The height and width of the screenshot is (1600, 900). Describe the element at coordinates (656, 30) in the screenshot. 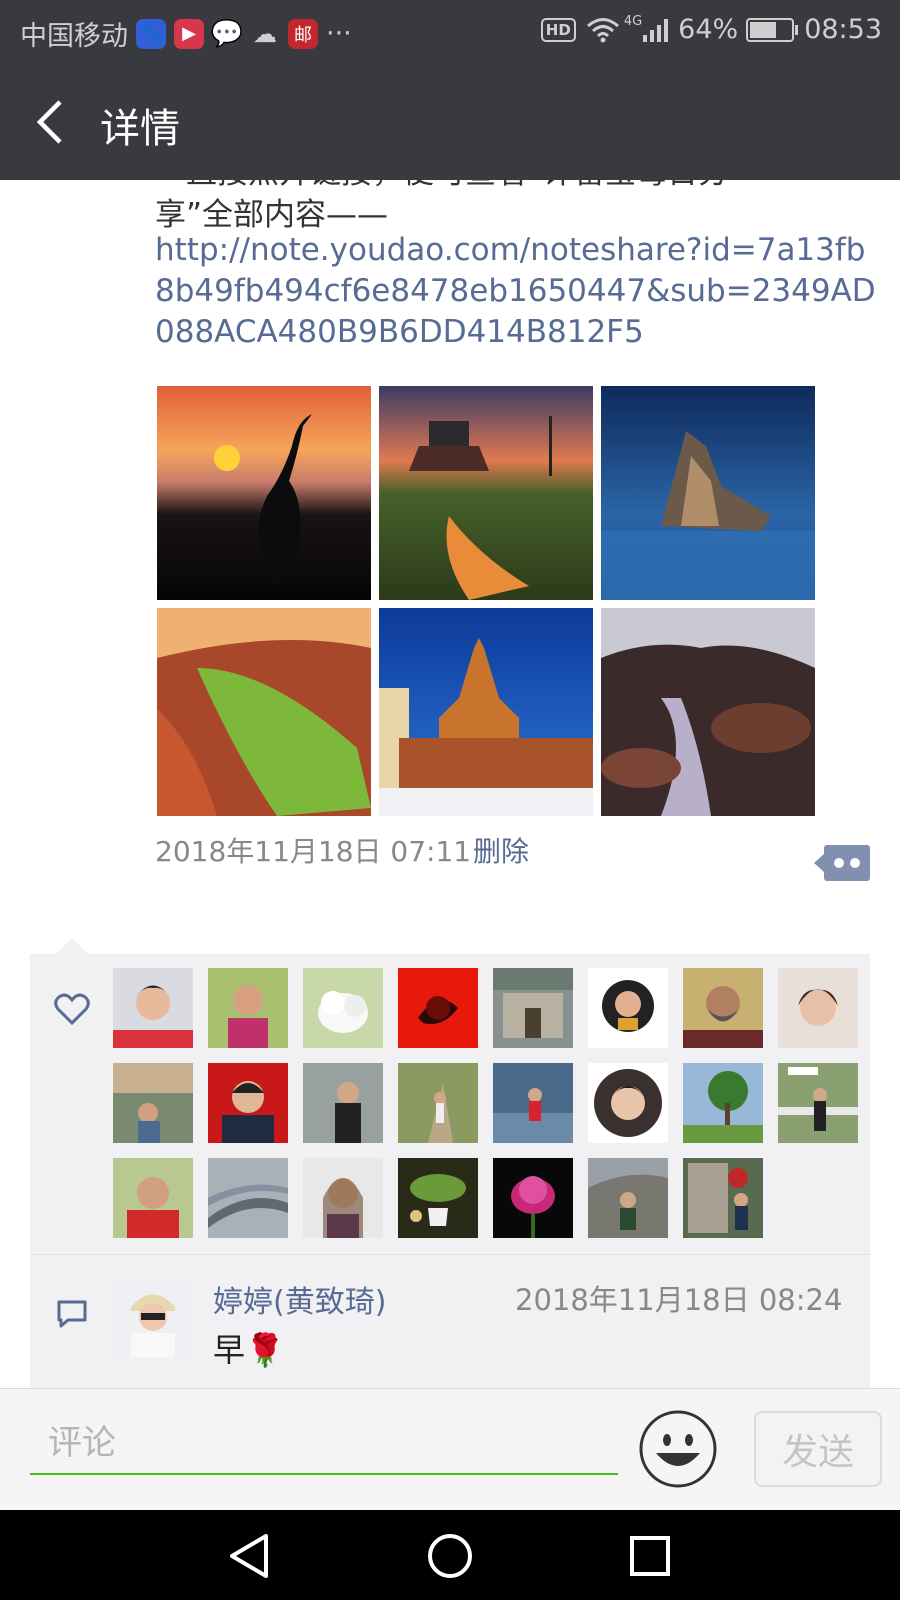

I see `signal-icon` at that location.